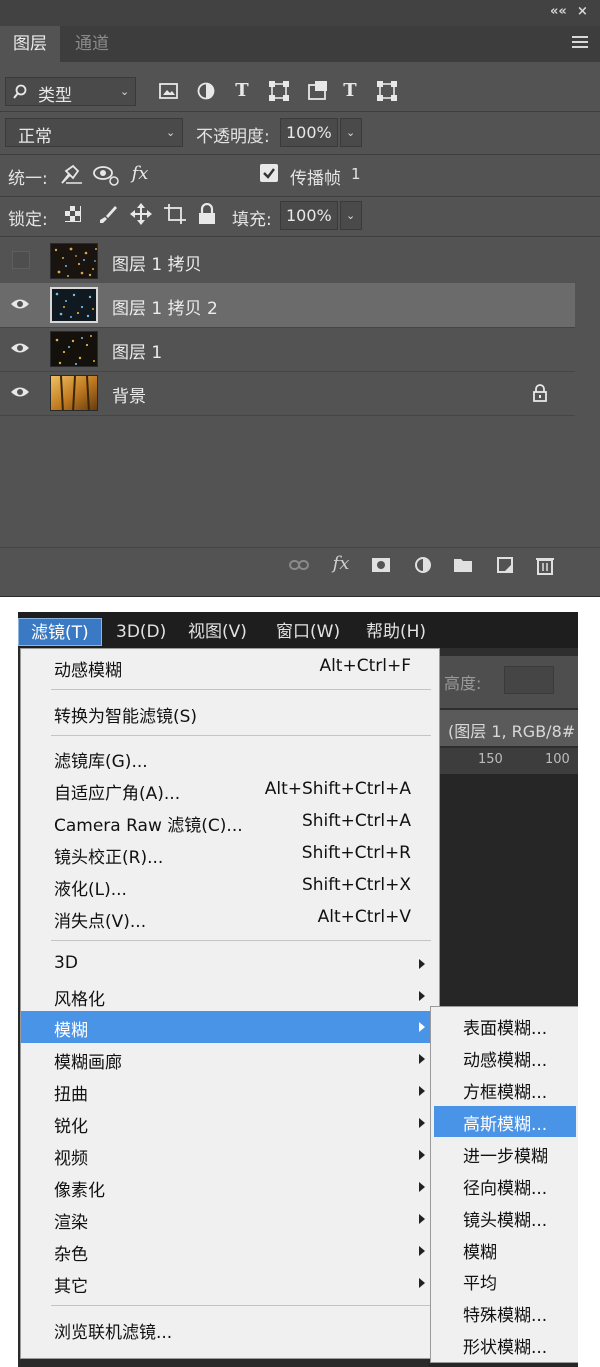 The width and height of the screenshot is (600, 1367). I want to click on menu-item-blur-gallery: 模糊画廊, so click(231, 1059).